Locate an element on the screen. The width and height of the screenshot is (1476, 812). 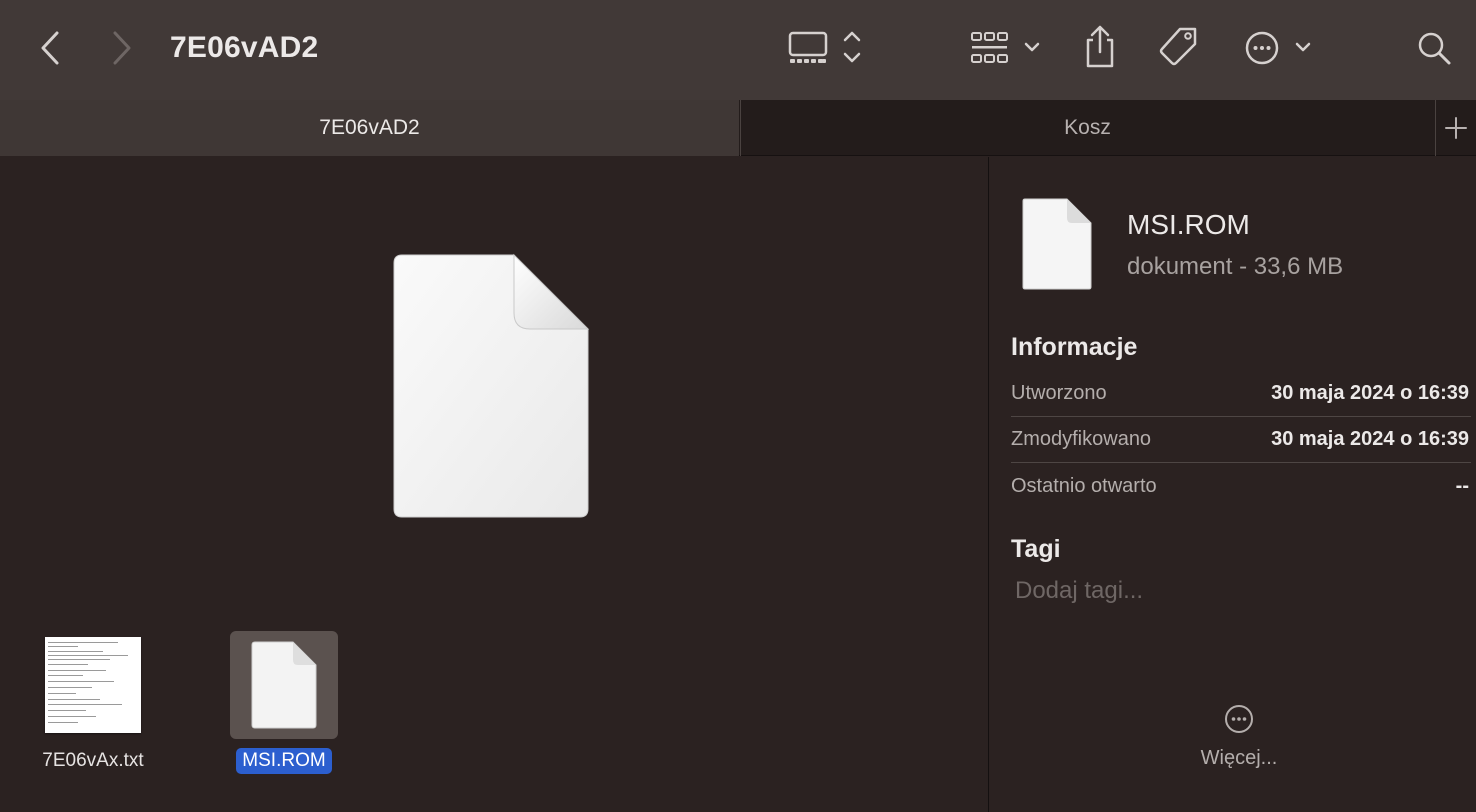
document-preview-icon is located at coordinates (491, 385).